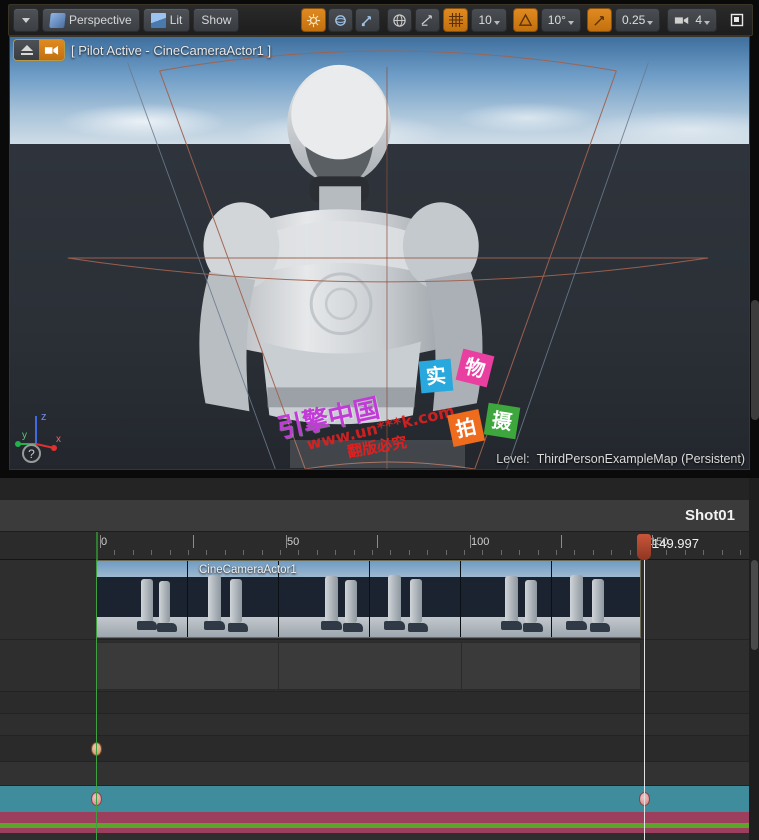  What do you see at coordinates (436, 376) in the screenshot?
I see `watermark-tile-1: 实` at bounding box center [436, 376].